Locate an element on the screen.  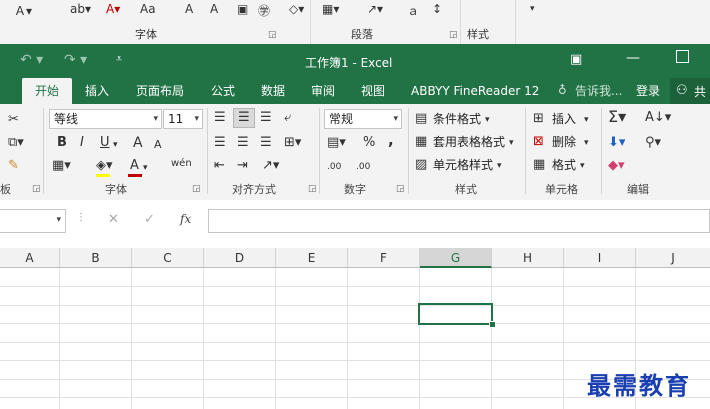
enclose-char-icon: ㊫ is located at coordinates (264, 10).